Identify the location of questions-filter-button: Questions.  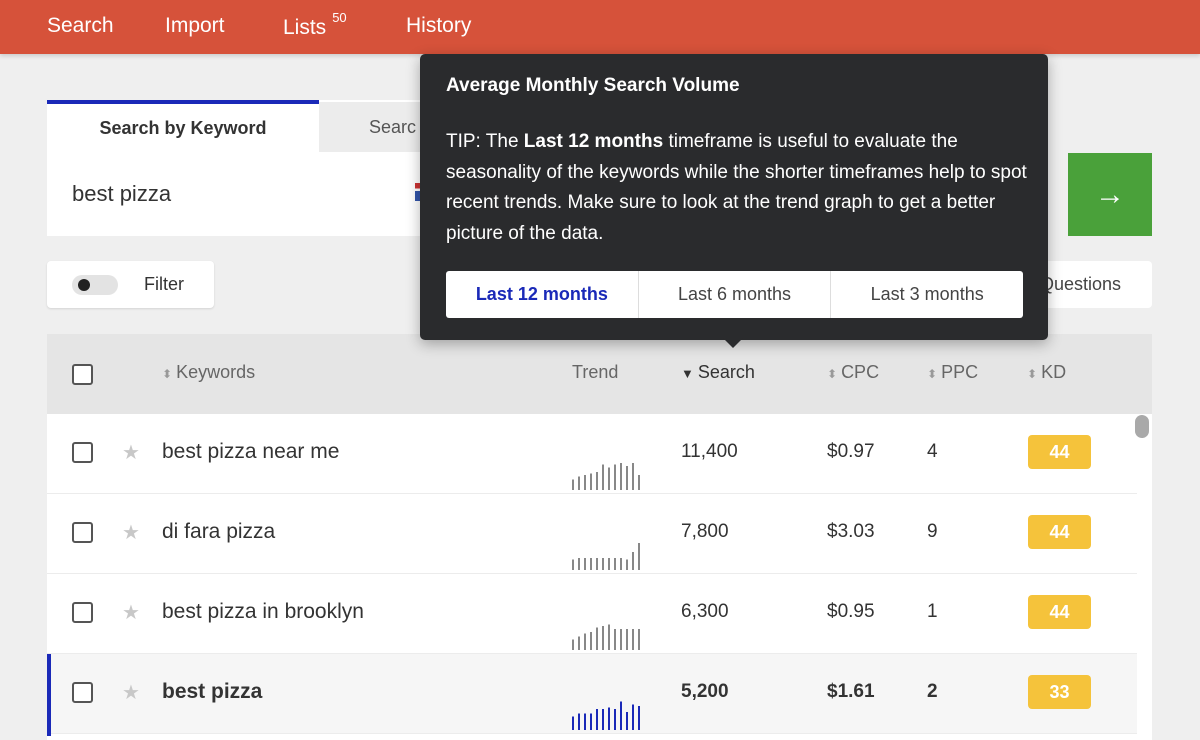
(1096, 284).